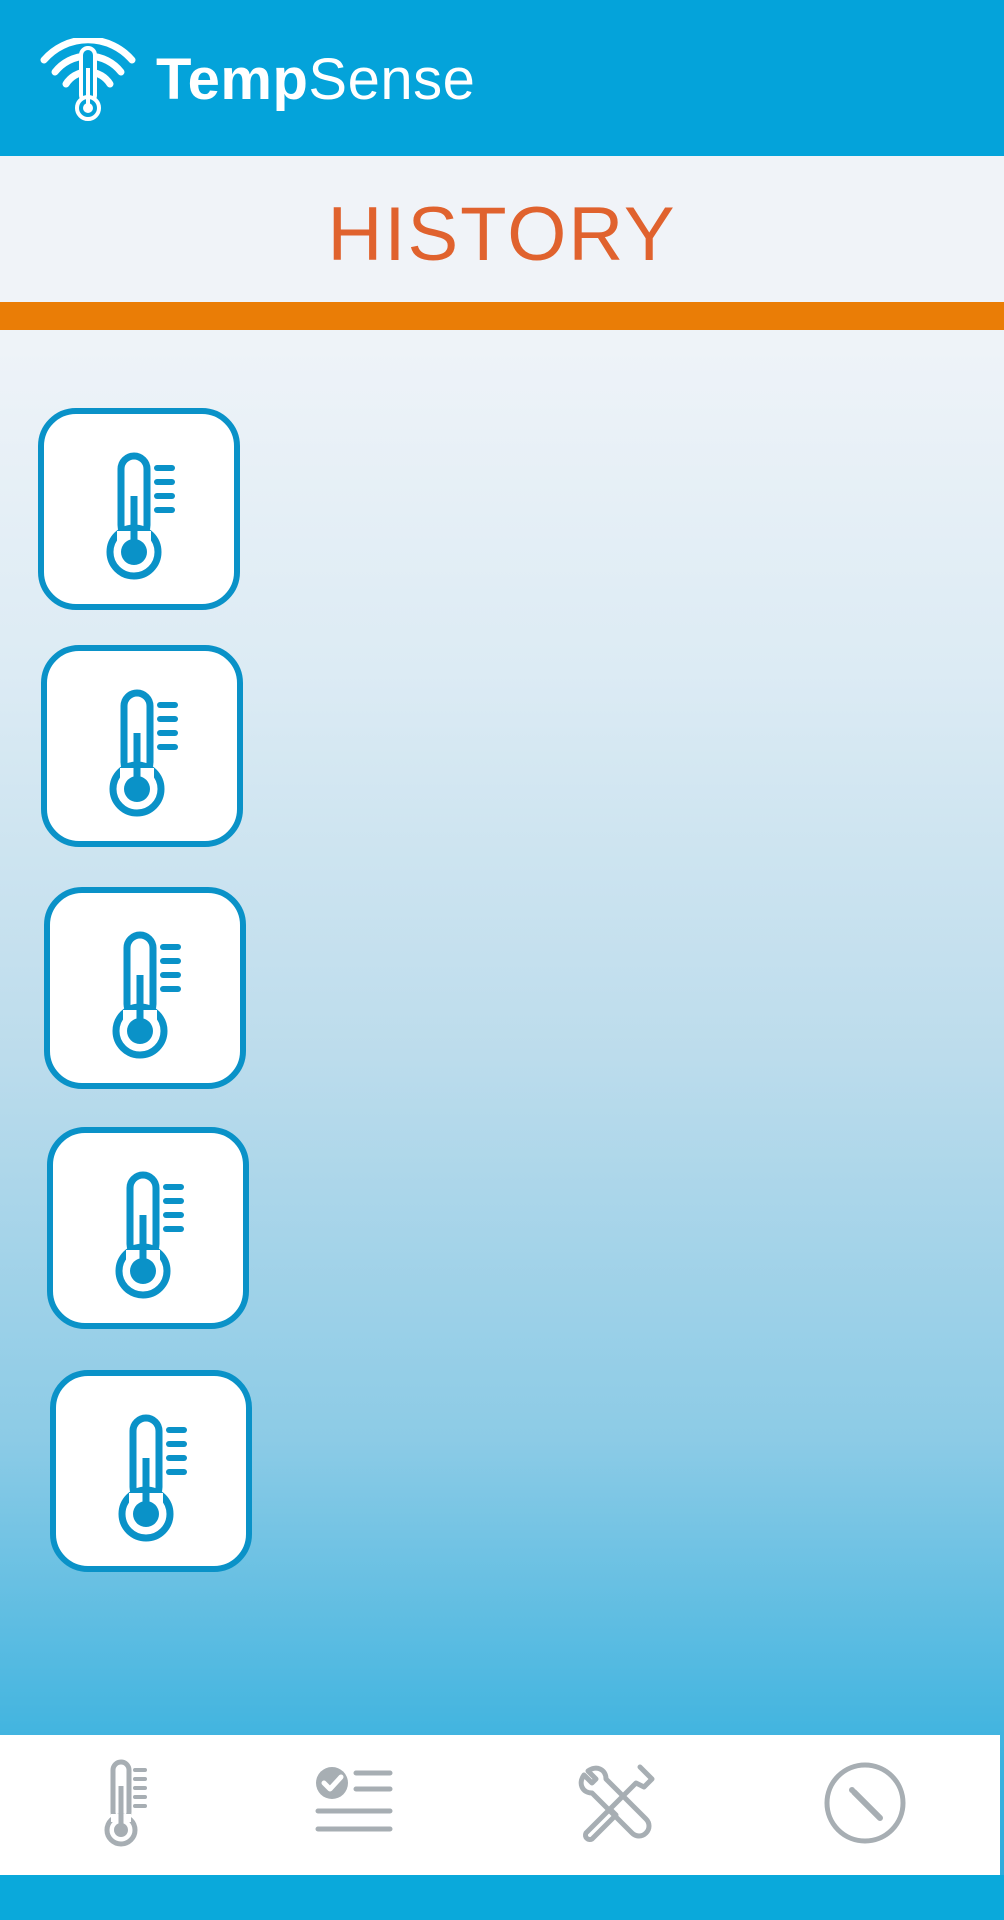  I want to click on nav-item-tools, so click(616, 1803).